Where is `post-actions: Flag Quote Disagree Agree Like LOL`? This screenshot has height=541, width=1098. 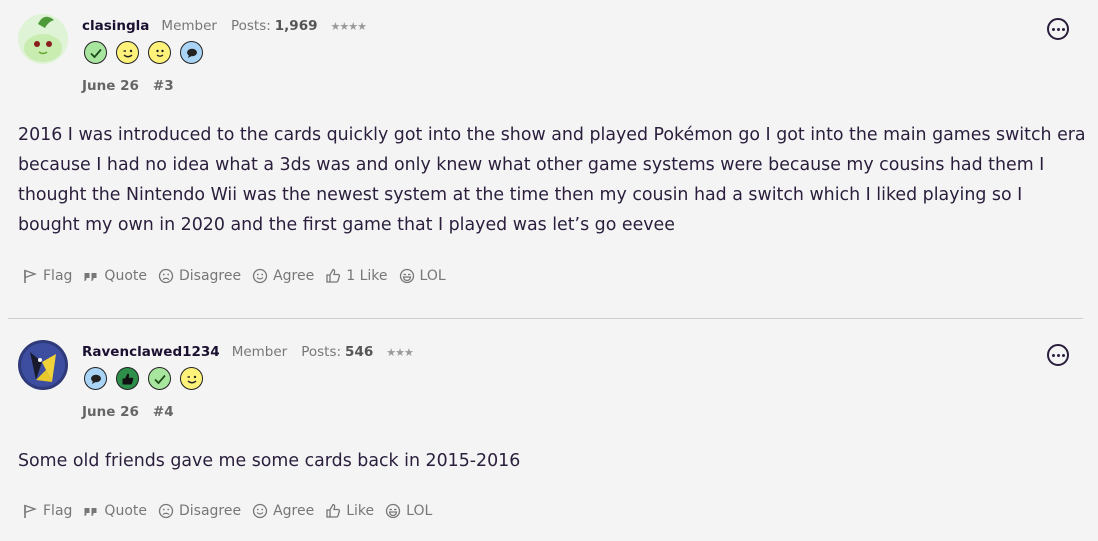 post-actions: Flag Quote Disagree Agree Like LOL is located at coordinates (232, 511).